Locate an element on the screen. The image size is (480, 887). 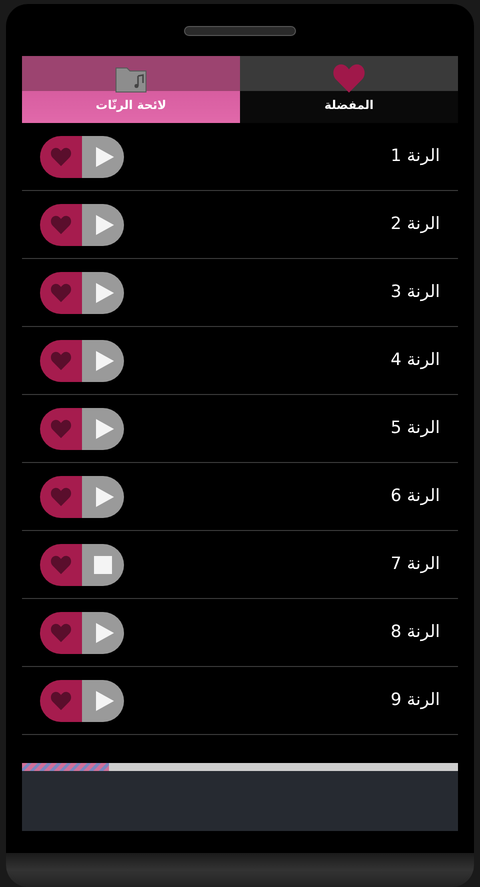
ringtone-title: الرنة 9 is located at coordinates (415, 701).